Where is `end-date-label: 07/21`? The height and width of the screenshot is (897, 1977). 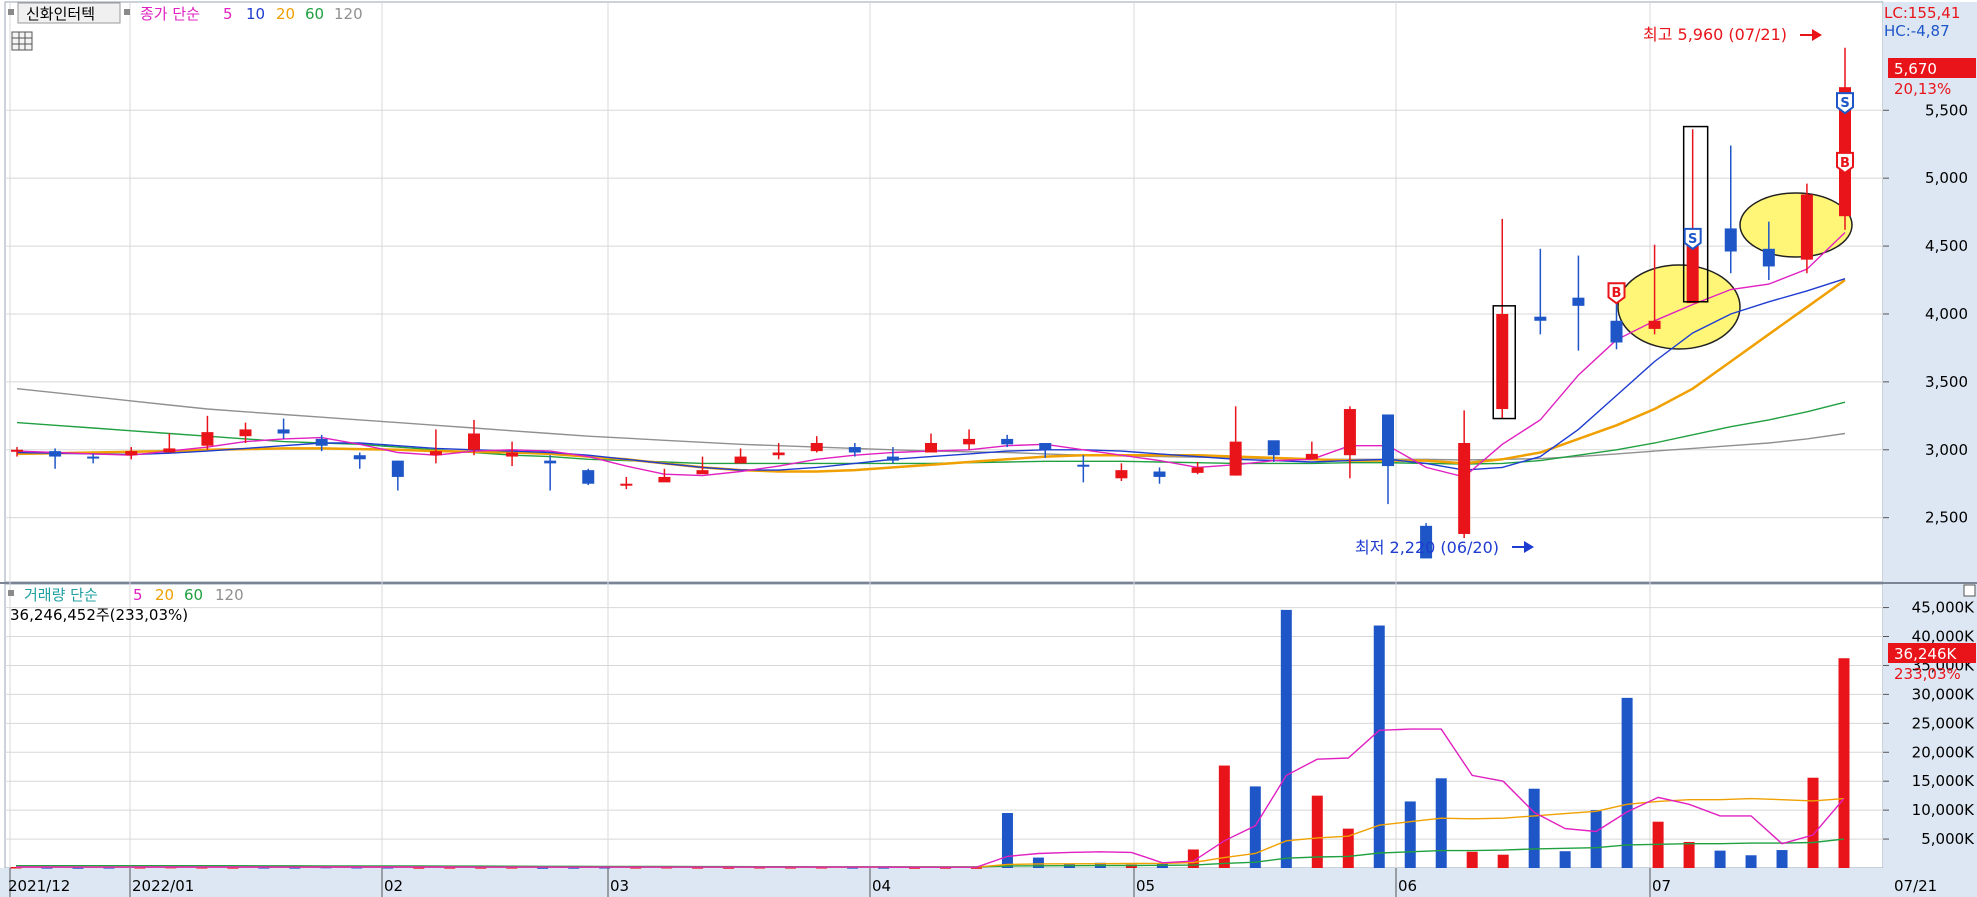
end-date-label: 07/21 is located at coordinates (1915, 886).